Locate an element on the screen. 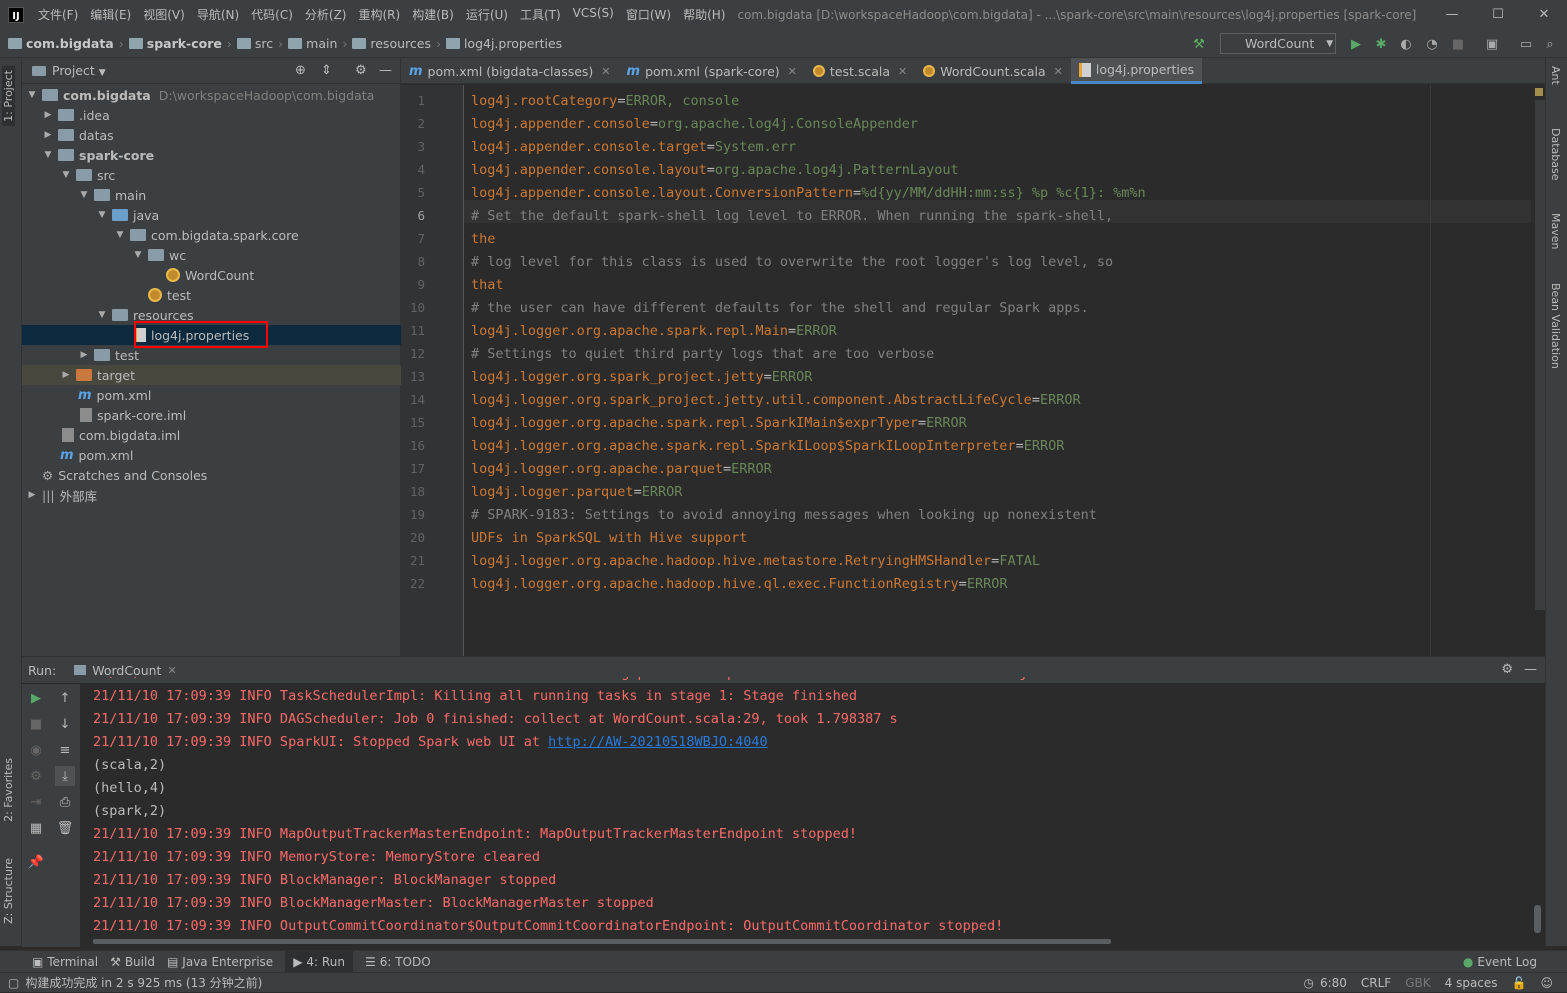 This screenshot has height=993, width=1567. tab-bean-validation: Bean Validation is located at coordinates (1555, 326).